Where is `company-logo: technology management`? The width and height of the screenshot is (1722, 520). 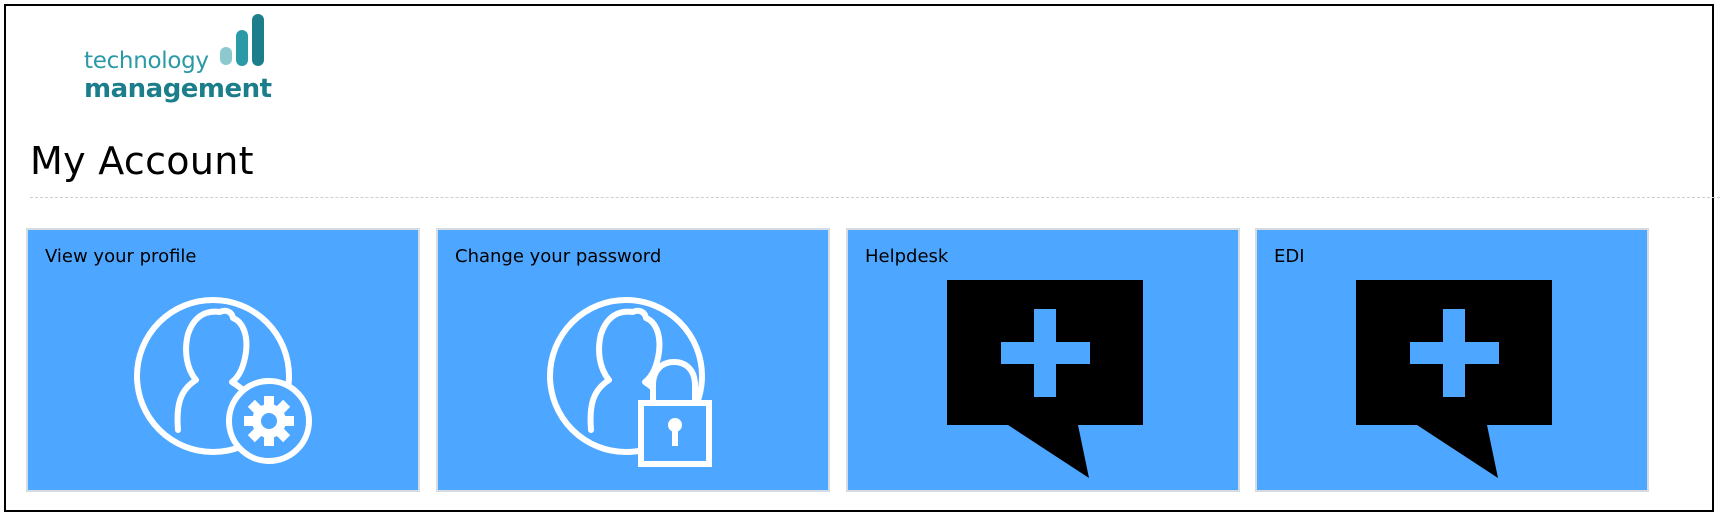
company-logo: technology management is located at coordinates (184, 60).